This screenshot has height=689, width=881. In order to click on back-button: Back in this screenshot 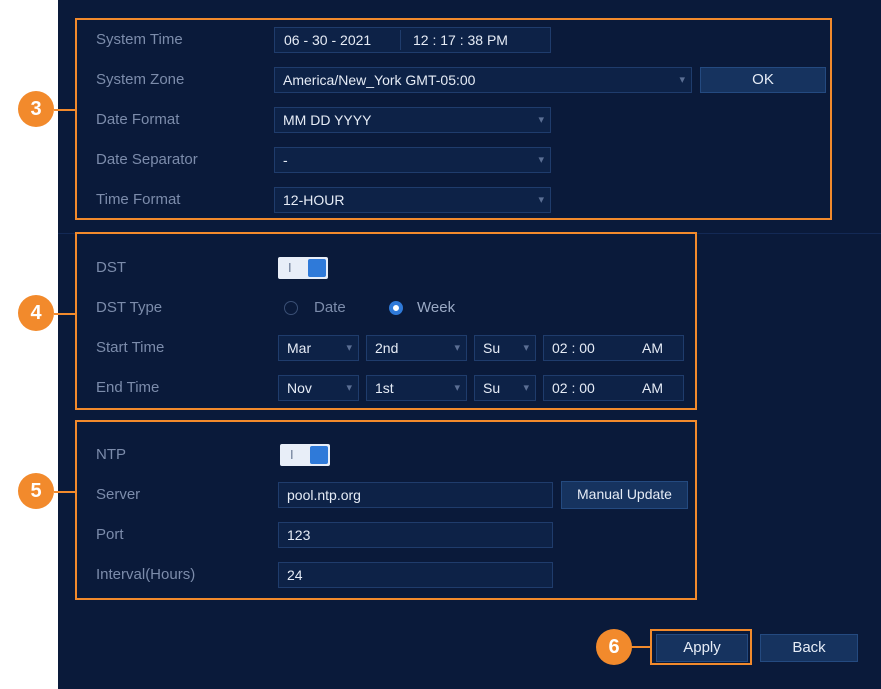, I will do `click(809, 648)`.